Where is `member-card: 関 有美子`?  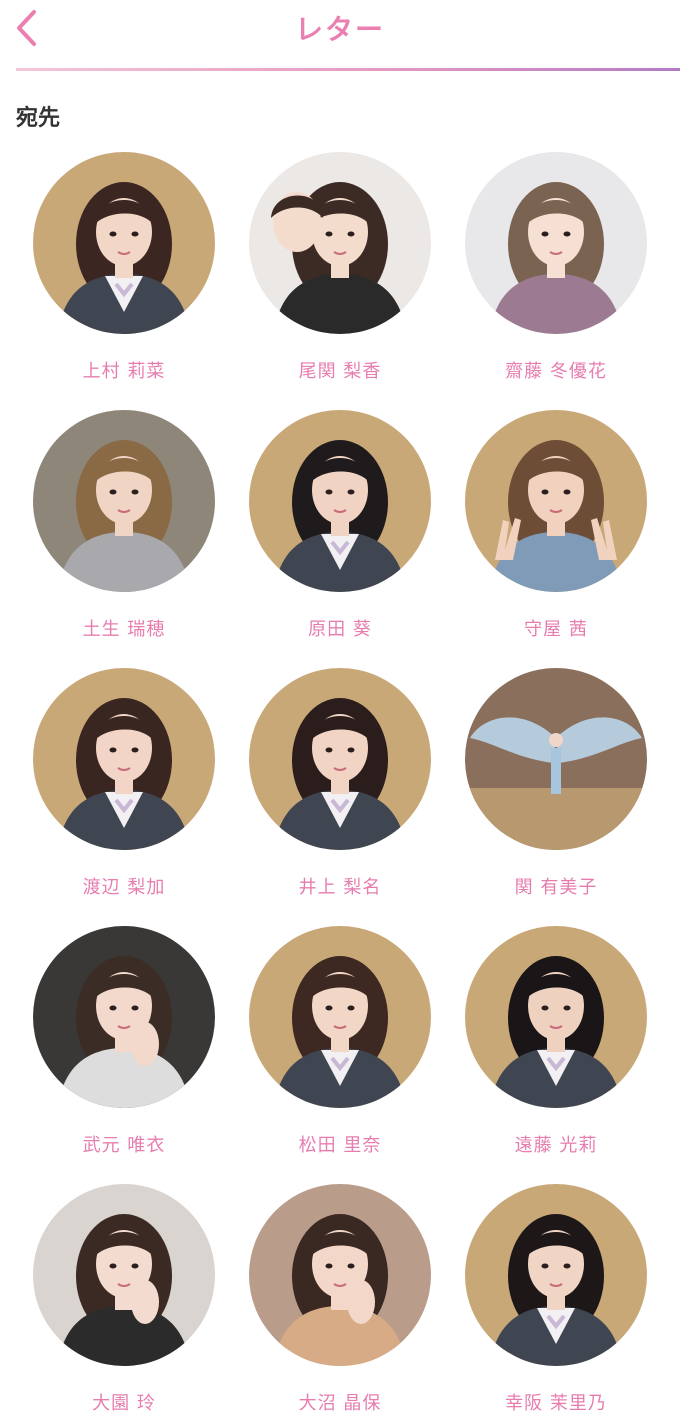
member-card: 関 有美子 is located at coordinates (556, 793).